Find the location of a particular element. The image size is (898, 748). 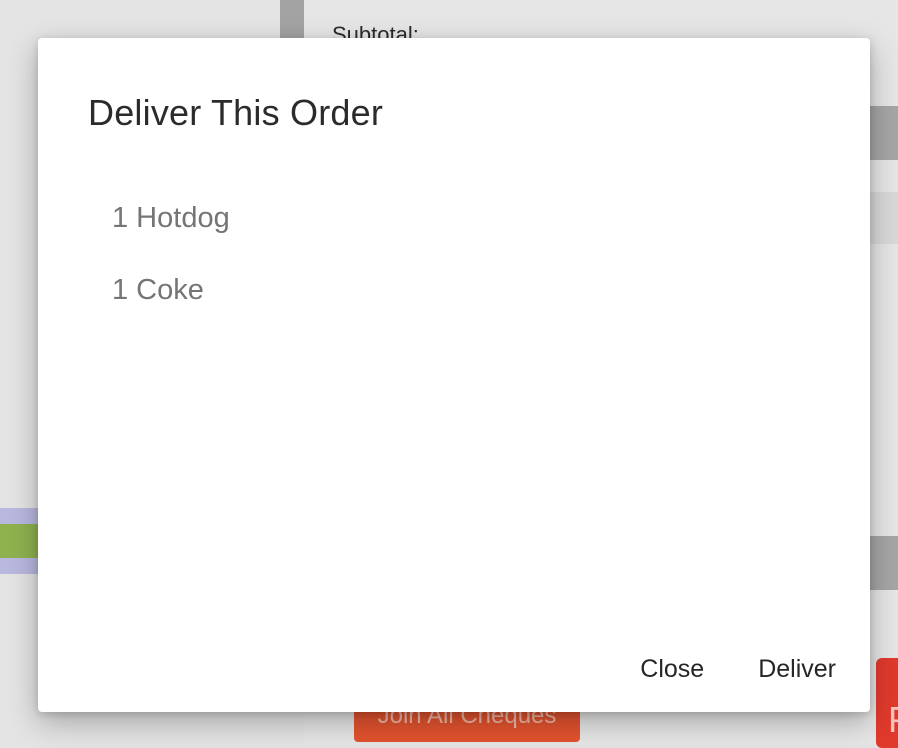

background-red-button: P is located at coordinates (887, 703).